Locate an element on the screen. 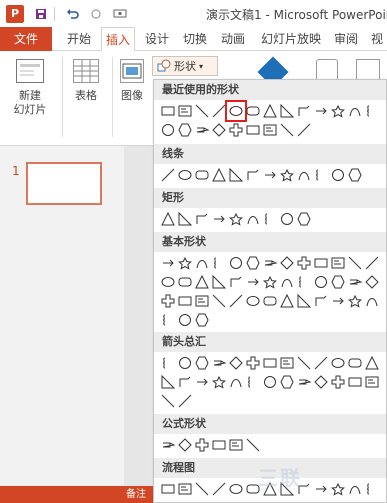 The image size is (387, 503). redo-icon is located at coordinates (96, 14).